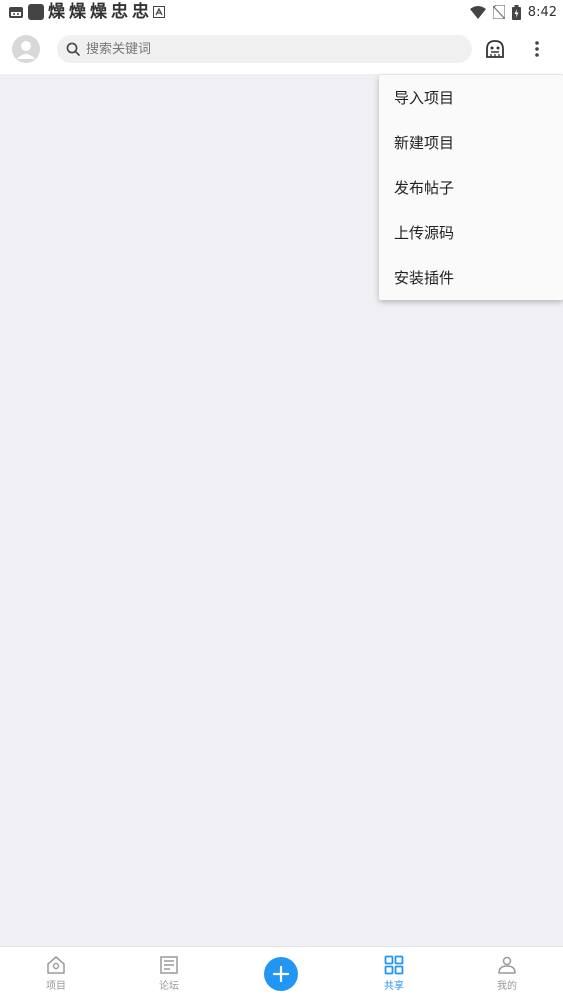  What do you see at coordinates (471, 97) in the screenshot?
I see `menu-item-import-project: 导入项目` at bounding box center [471, 97].